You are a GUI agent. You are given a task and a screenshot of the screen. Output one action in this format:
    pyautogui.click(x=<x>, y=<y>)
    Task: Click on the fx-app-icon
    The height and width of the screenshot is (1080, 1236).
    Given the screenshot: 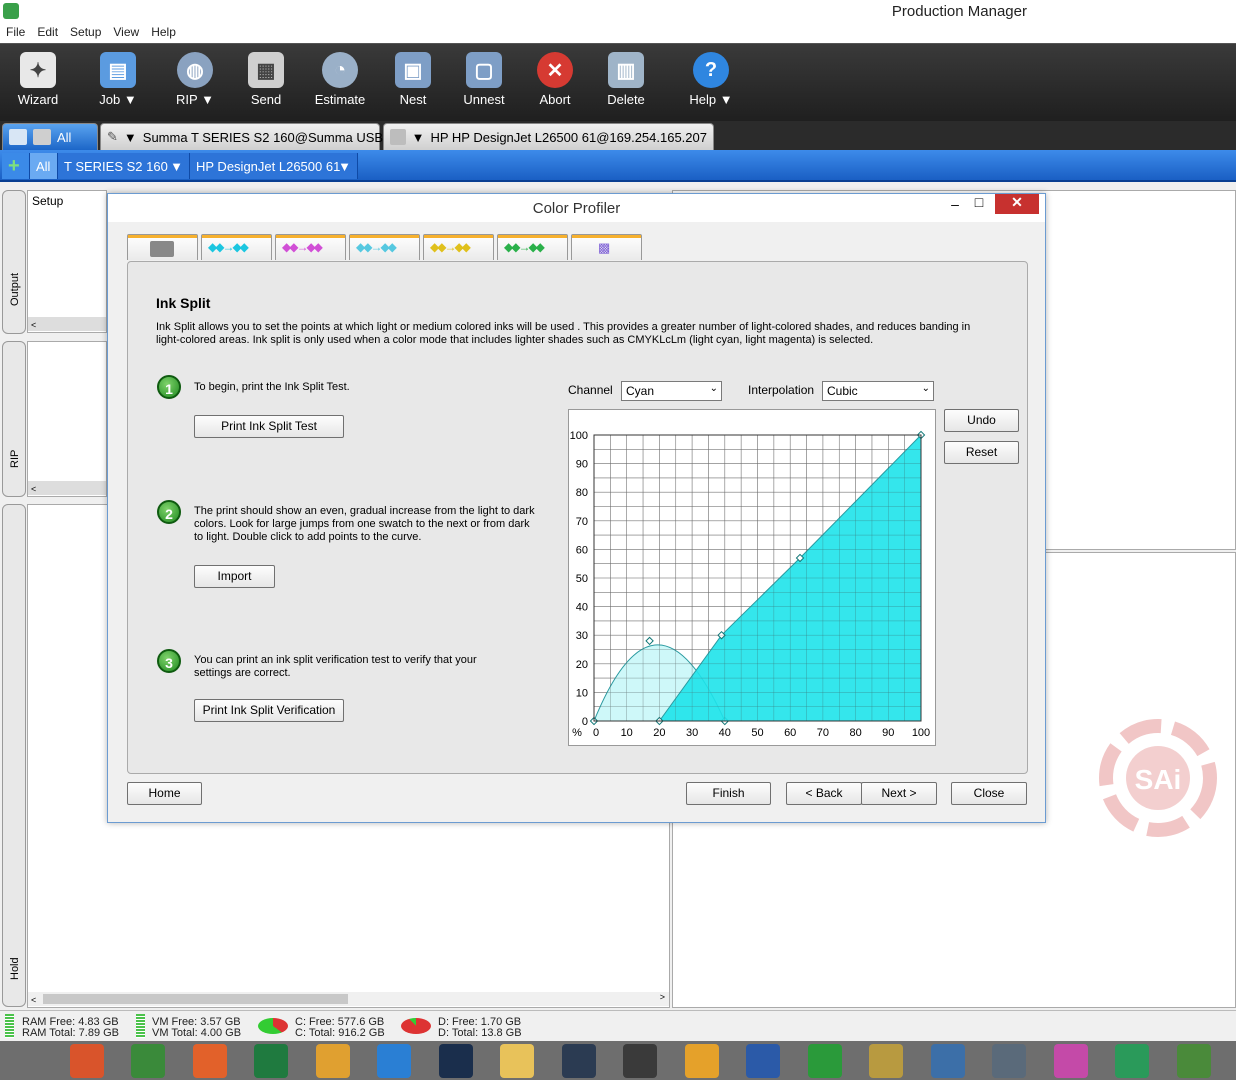 What is the action you would take?
    pyautogui.click(x=1132, y=1061)
    